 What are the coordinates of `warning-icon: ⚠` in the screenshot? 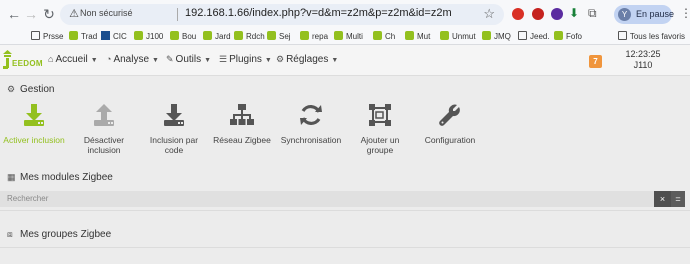 It's located at (74, 14).